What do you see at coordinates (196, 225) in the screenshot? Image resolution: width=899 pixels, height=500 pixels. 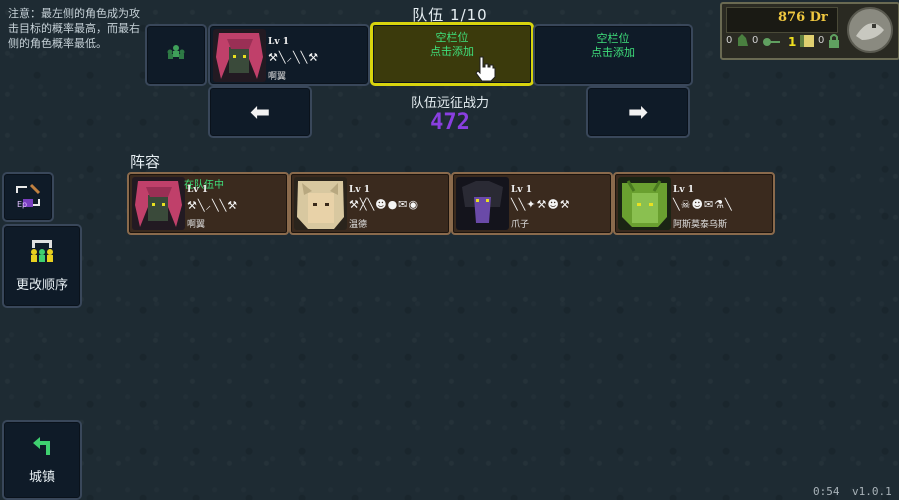 I see `roster-name: 啊翼` at bounding box center [196, 225].